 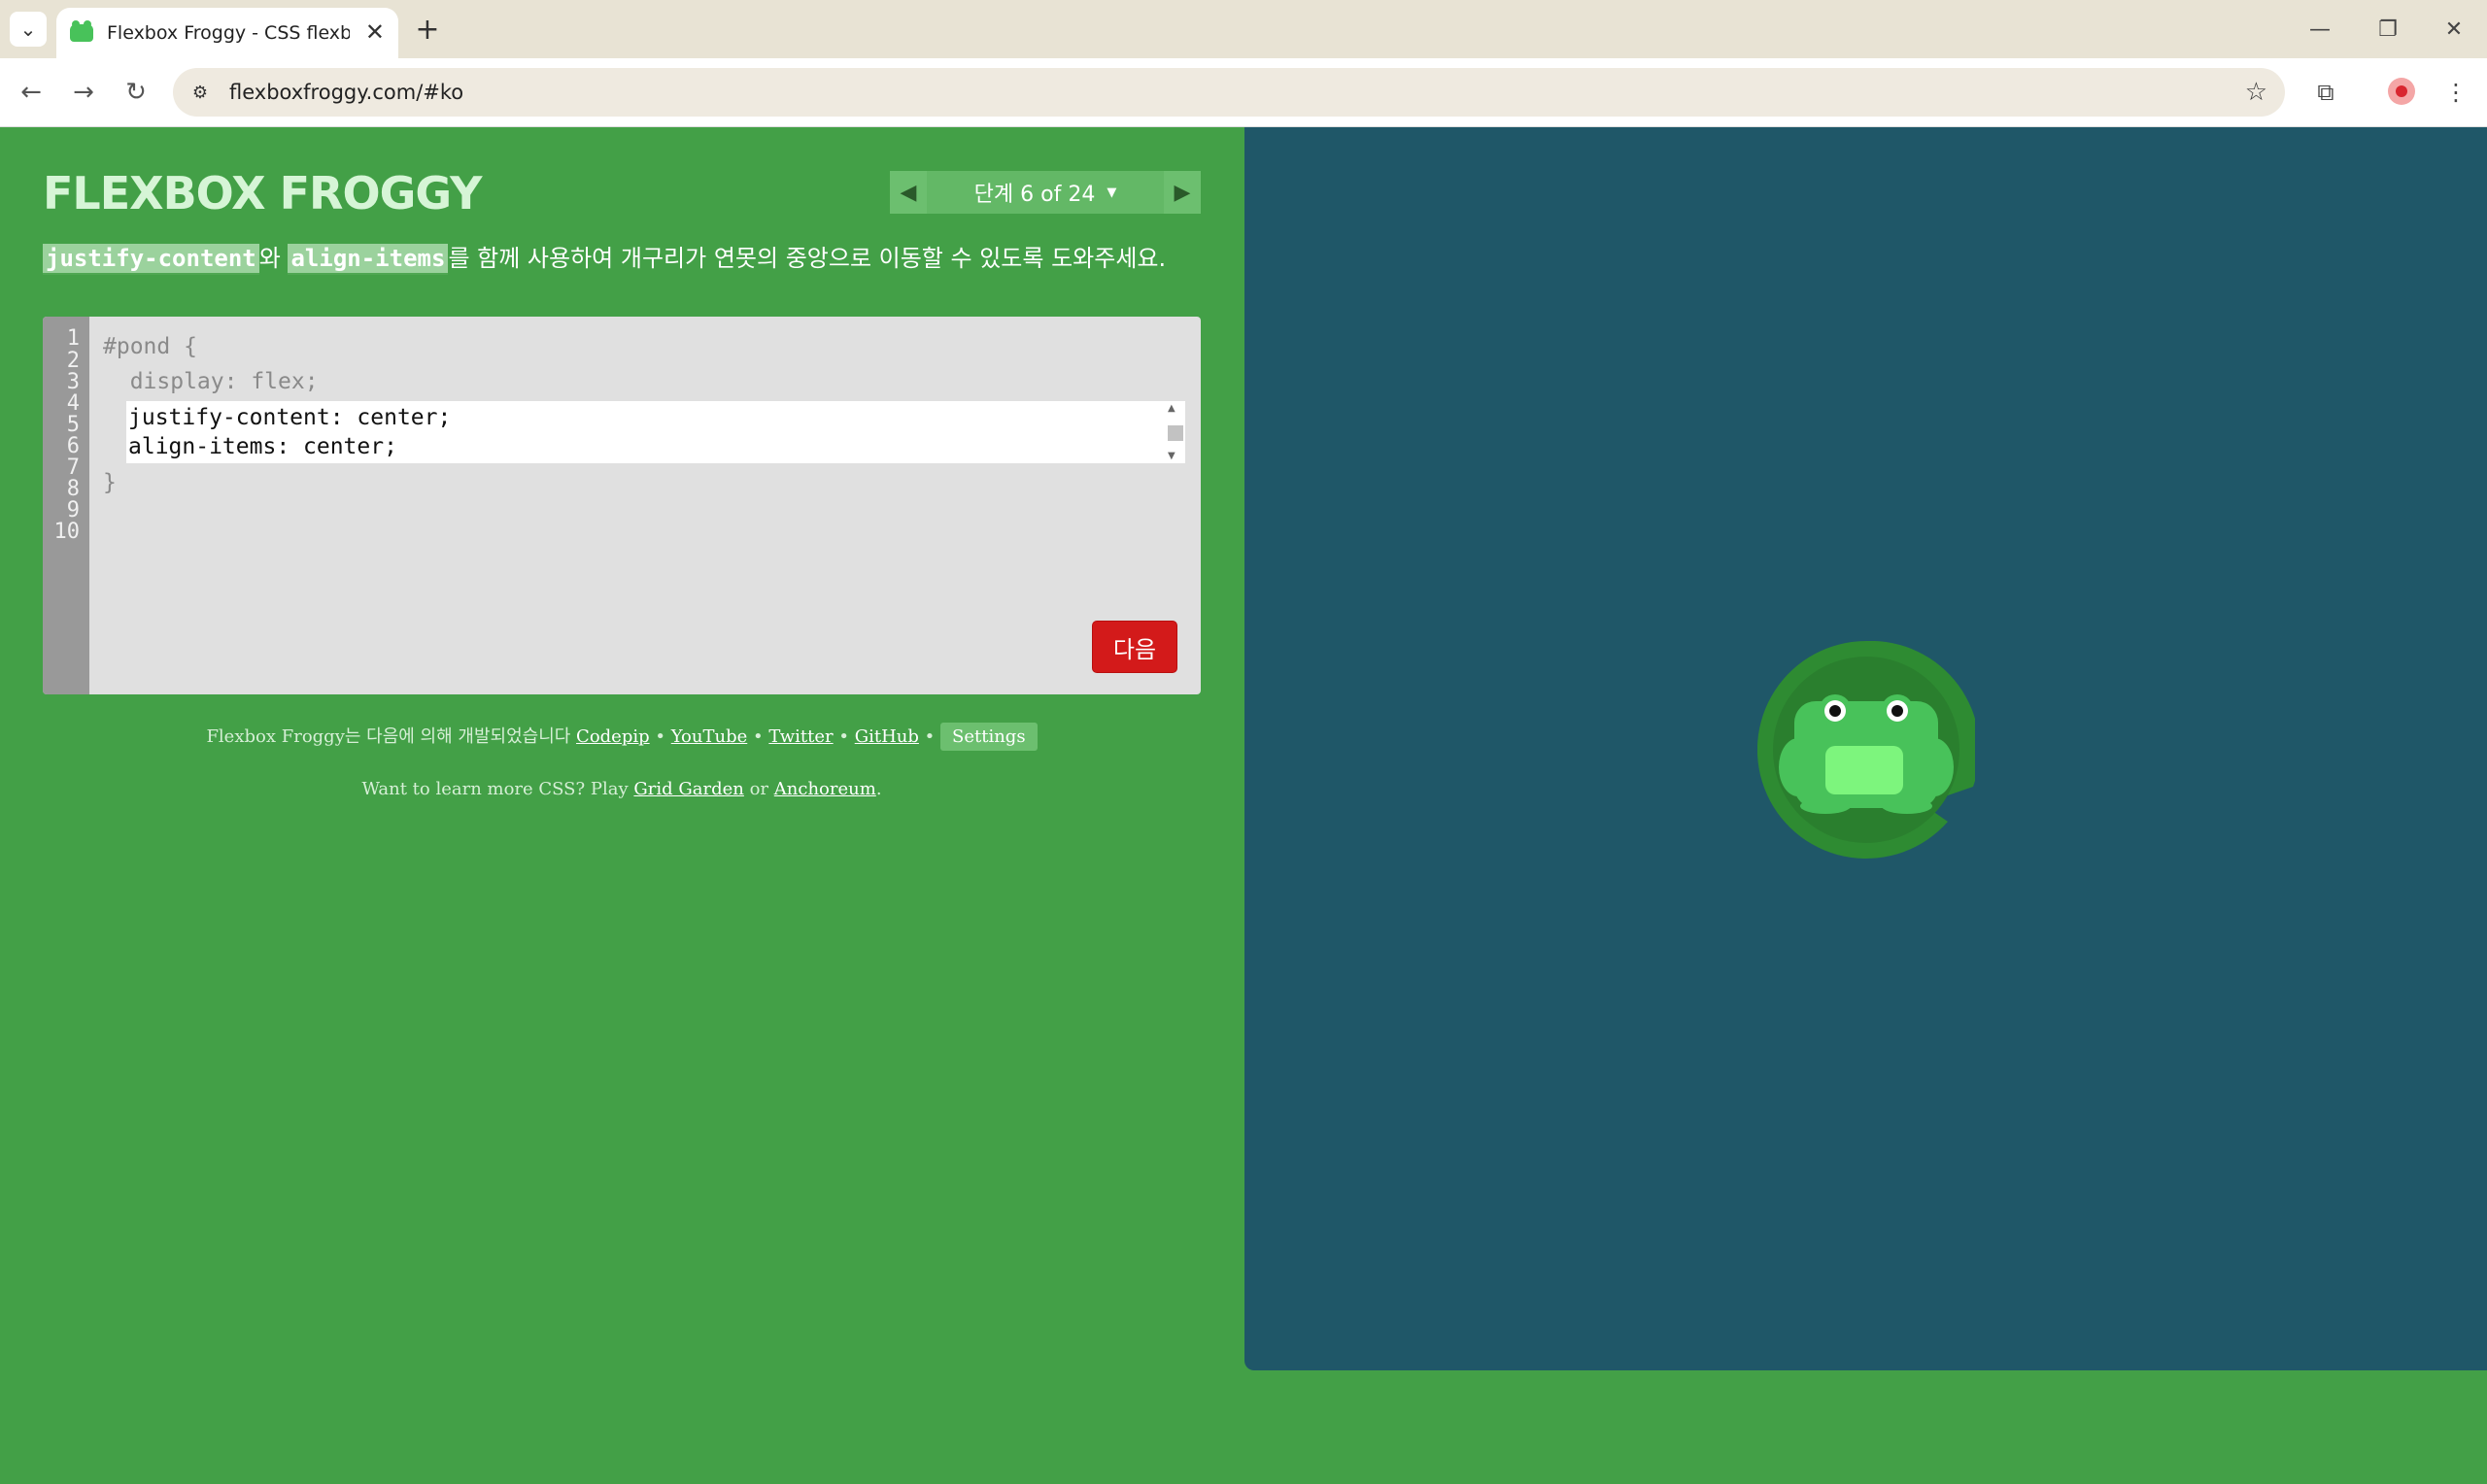 What do you see at coordinates (211, 381) in the screenshot?
I see `code-line-2: display: flex;` at bounding box center [211, 381].